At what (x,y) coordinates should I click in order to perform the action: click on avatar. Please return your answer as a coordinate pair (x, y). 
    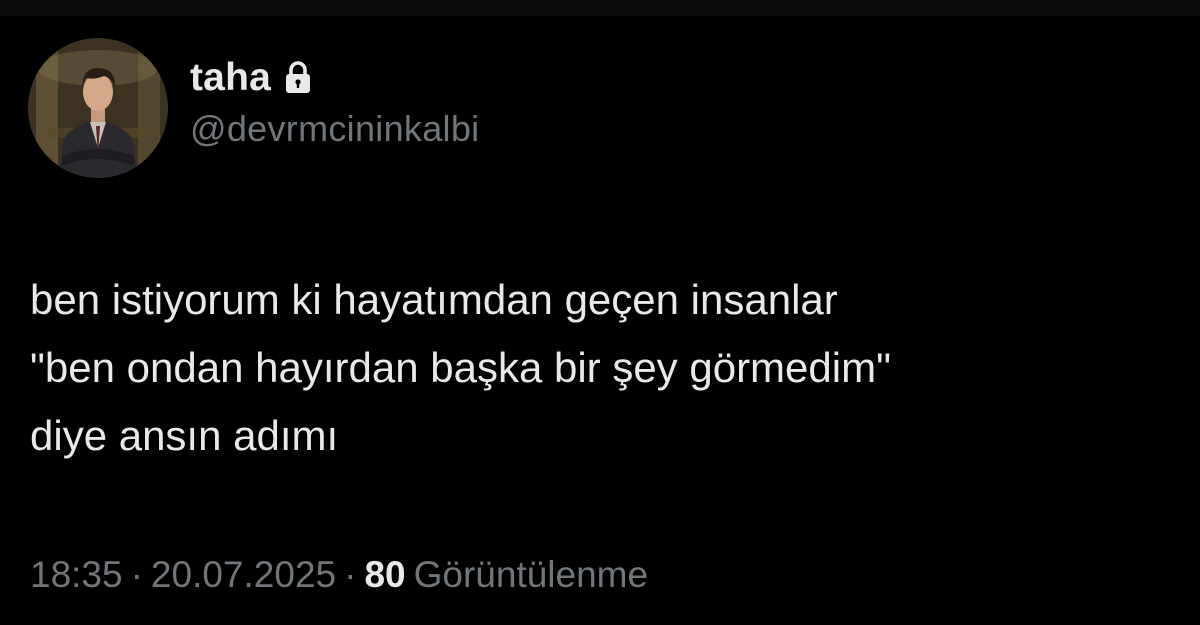
    Looking at the image, I should click on (98, 108).